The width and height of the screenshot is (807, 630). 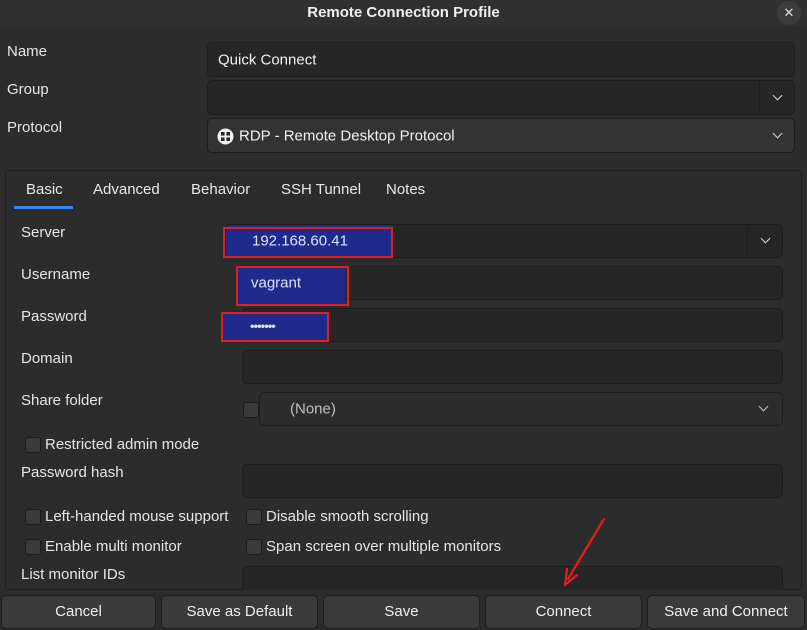 What do you see at coordinates (292, 286) in the screenshot?
I see `annotation-box-username` at bounding box center [292, 286].